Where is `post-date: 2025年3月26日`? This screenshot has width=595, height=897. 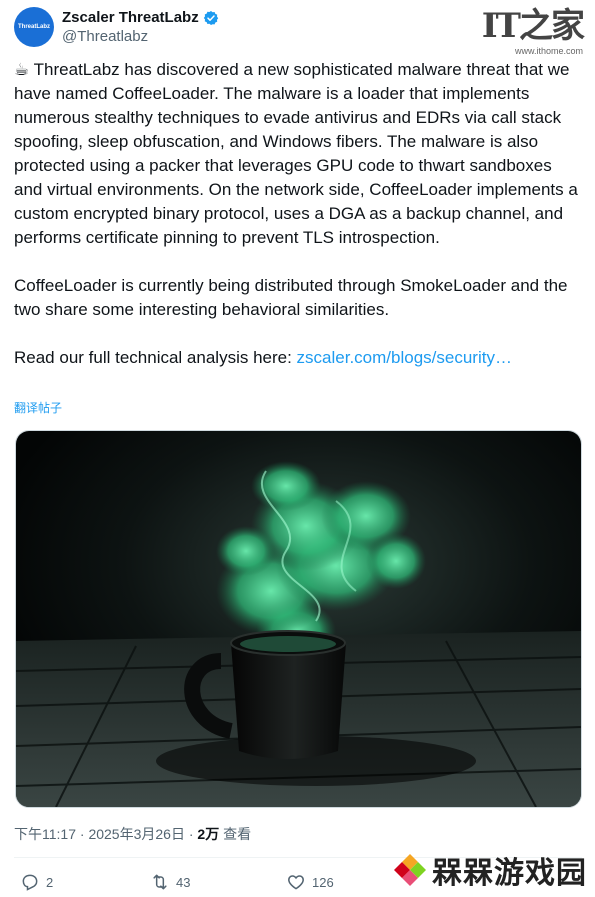 post-date: 2025年3月26日 is located at coordinates (136, 834).